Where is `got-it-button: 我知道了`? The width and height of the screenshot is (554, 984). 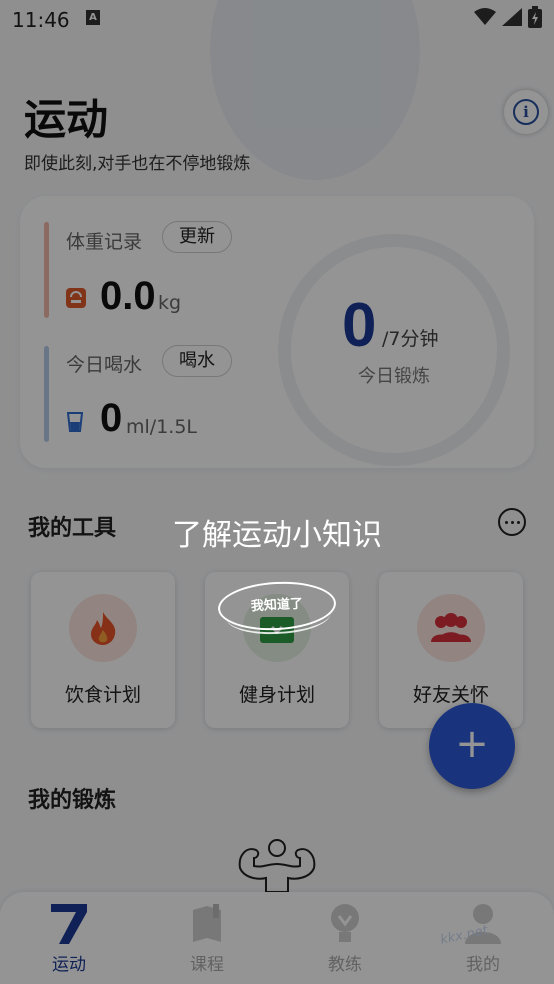
got-it-button: 我知道了 is located at coordinates (277, 606).